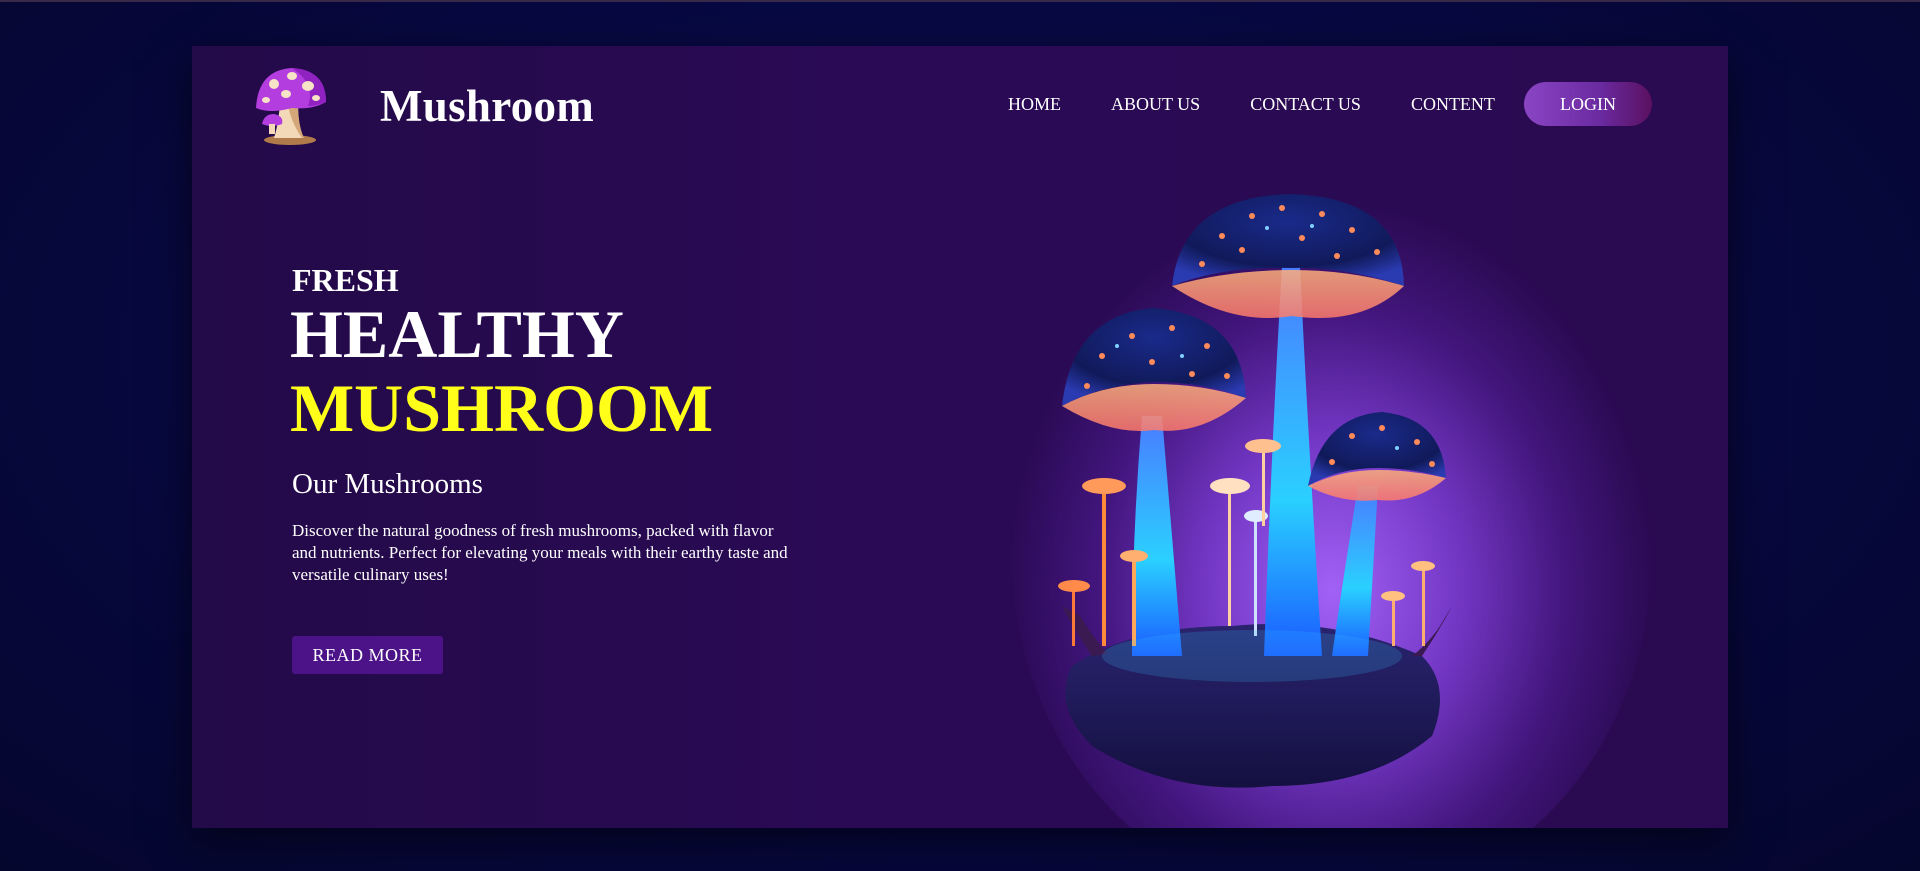  Describe the element at coordinates (487, 106) in the screenshot. I see `brand-name: Mushroom` at that location.